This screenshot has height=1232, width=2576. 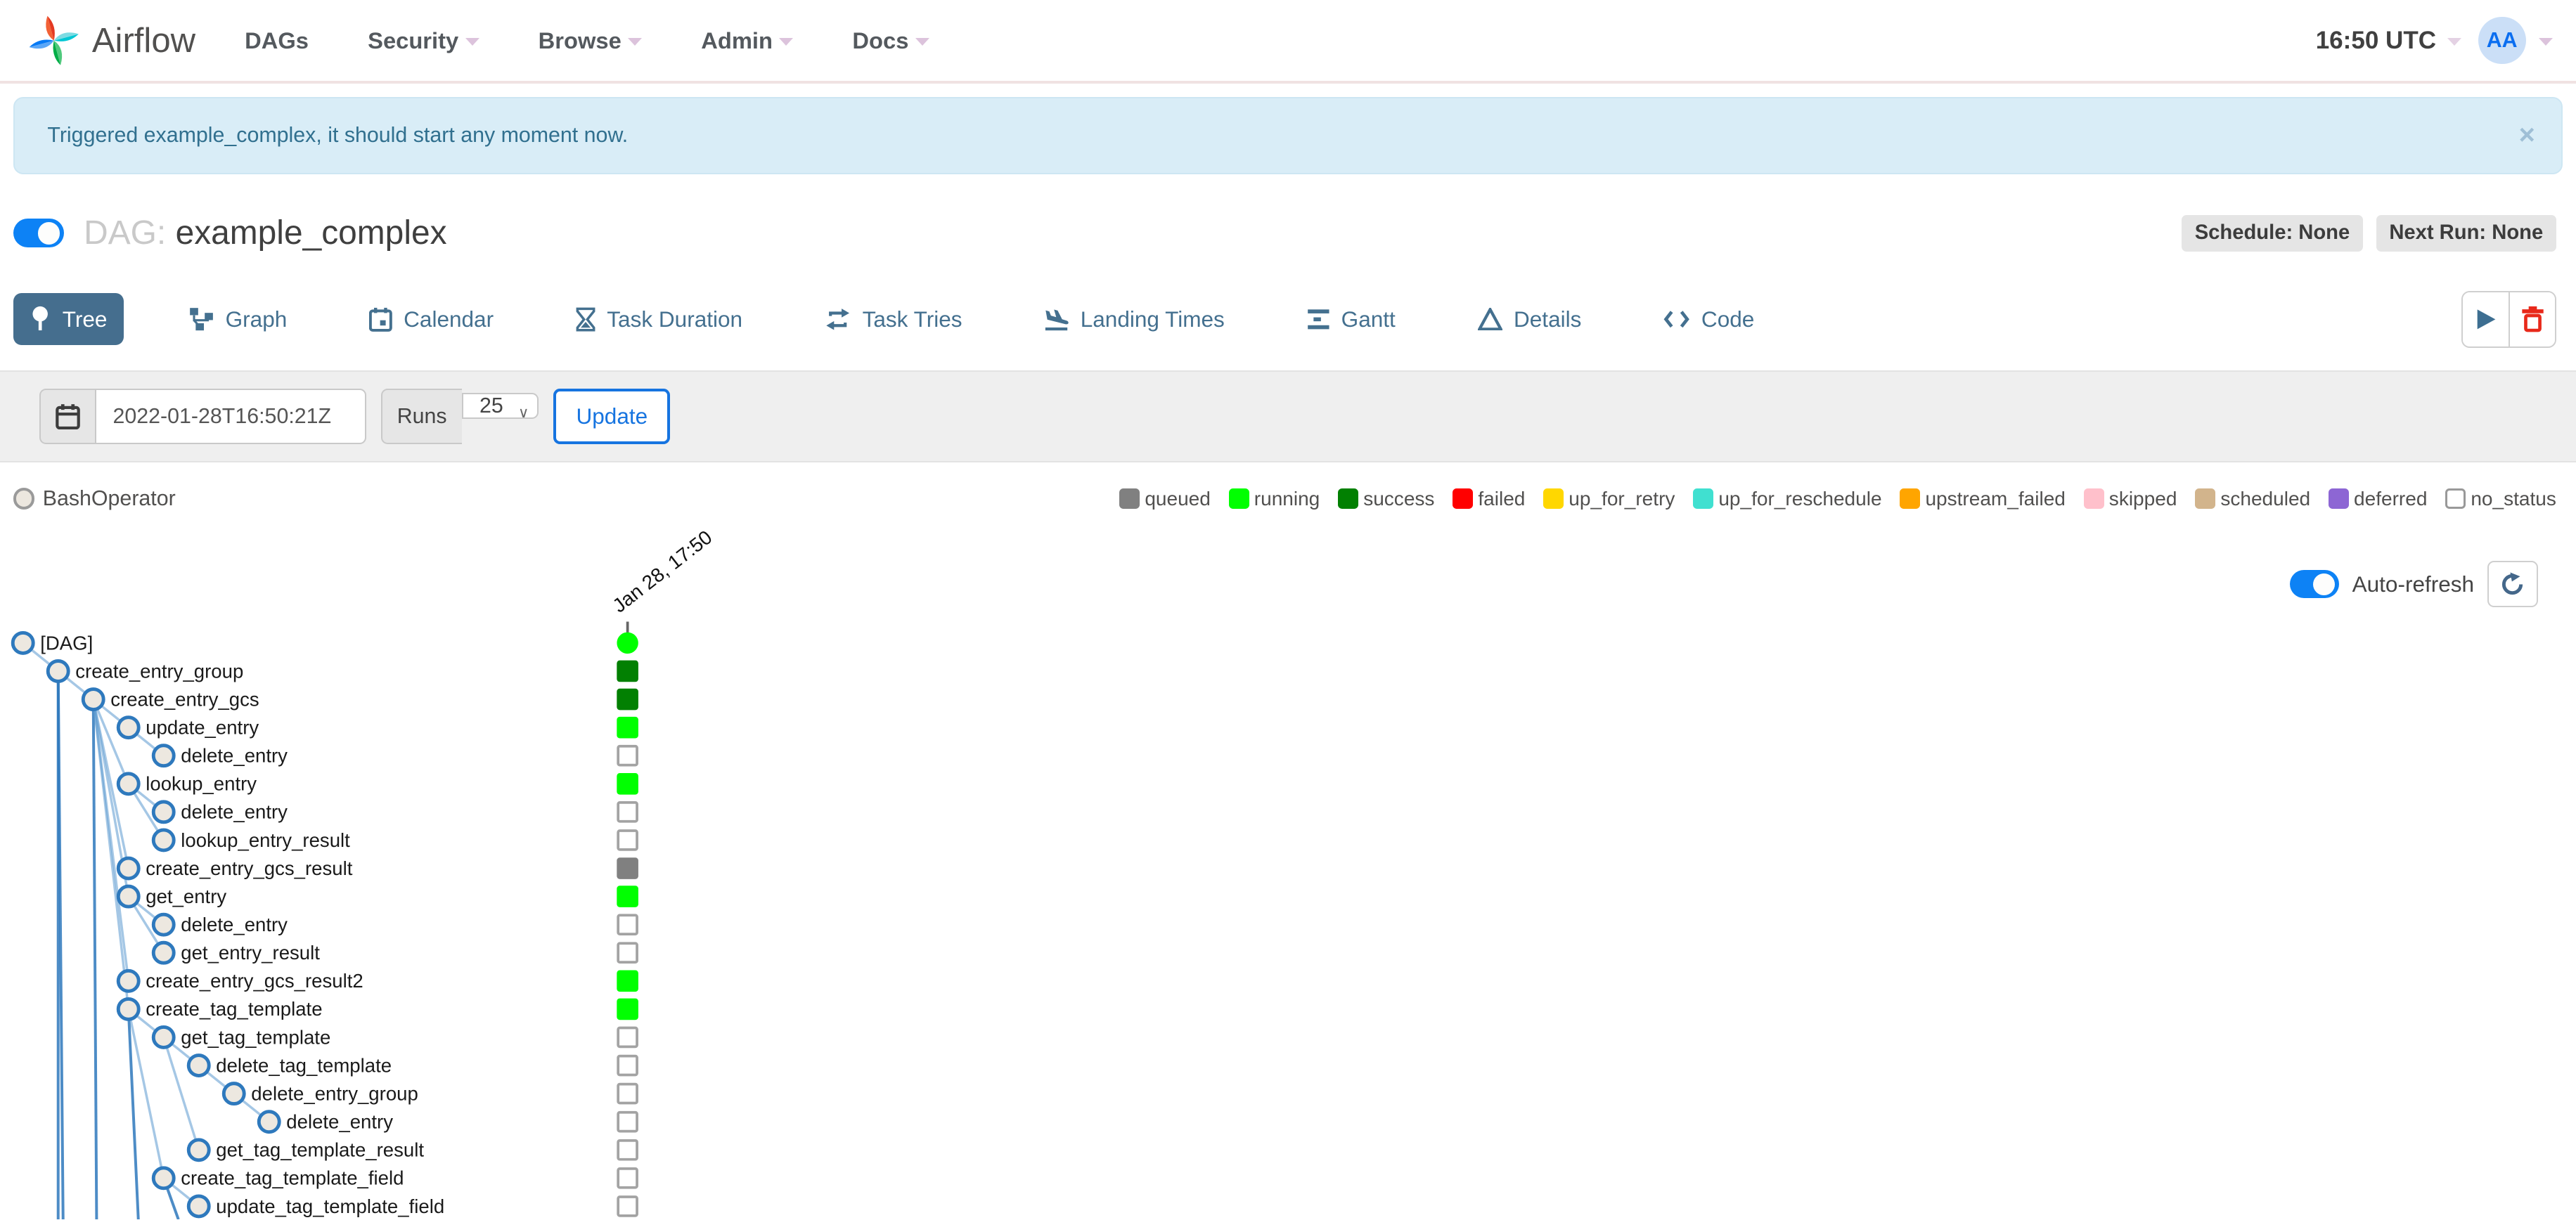 What do you see at coordinates (500, 407) in the screenshot?
I see `num-runs-select: 25` at bounding box center [500, 407].